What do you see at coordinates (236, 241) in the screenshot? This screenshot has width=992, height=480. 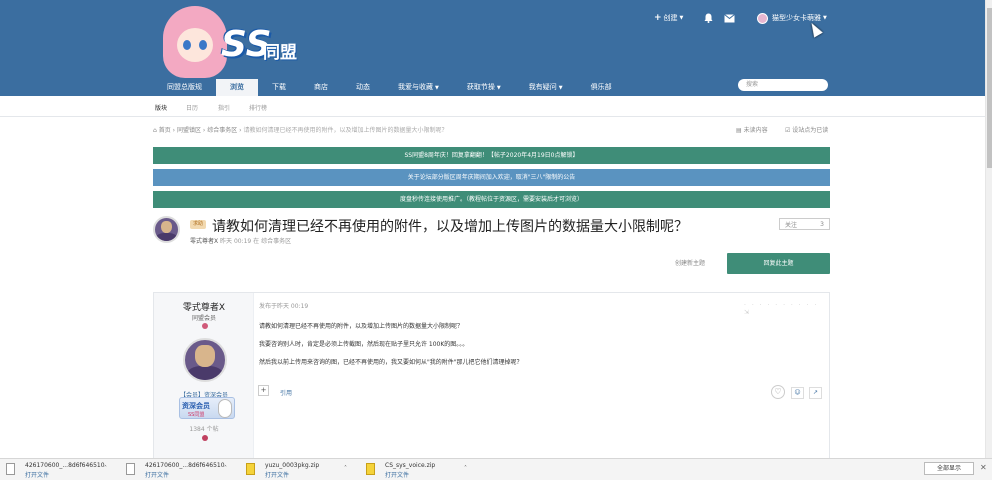 I see `topic-time: 昨天 00:19` at bounding box center [236, 241].